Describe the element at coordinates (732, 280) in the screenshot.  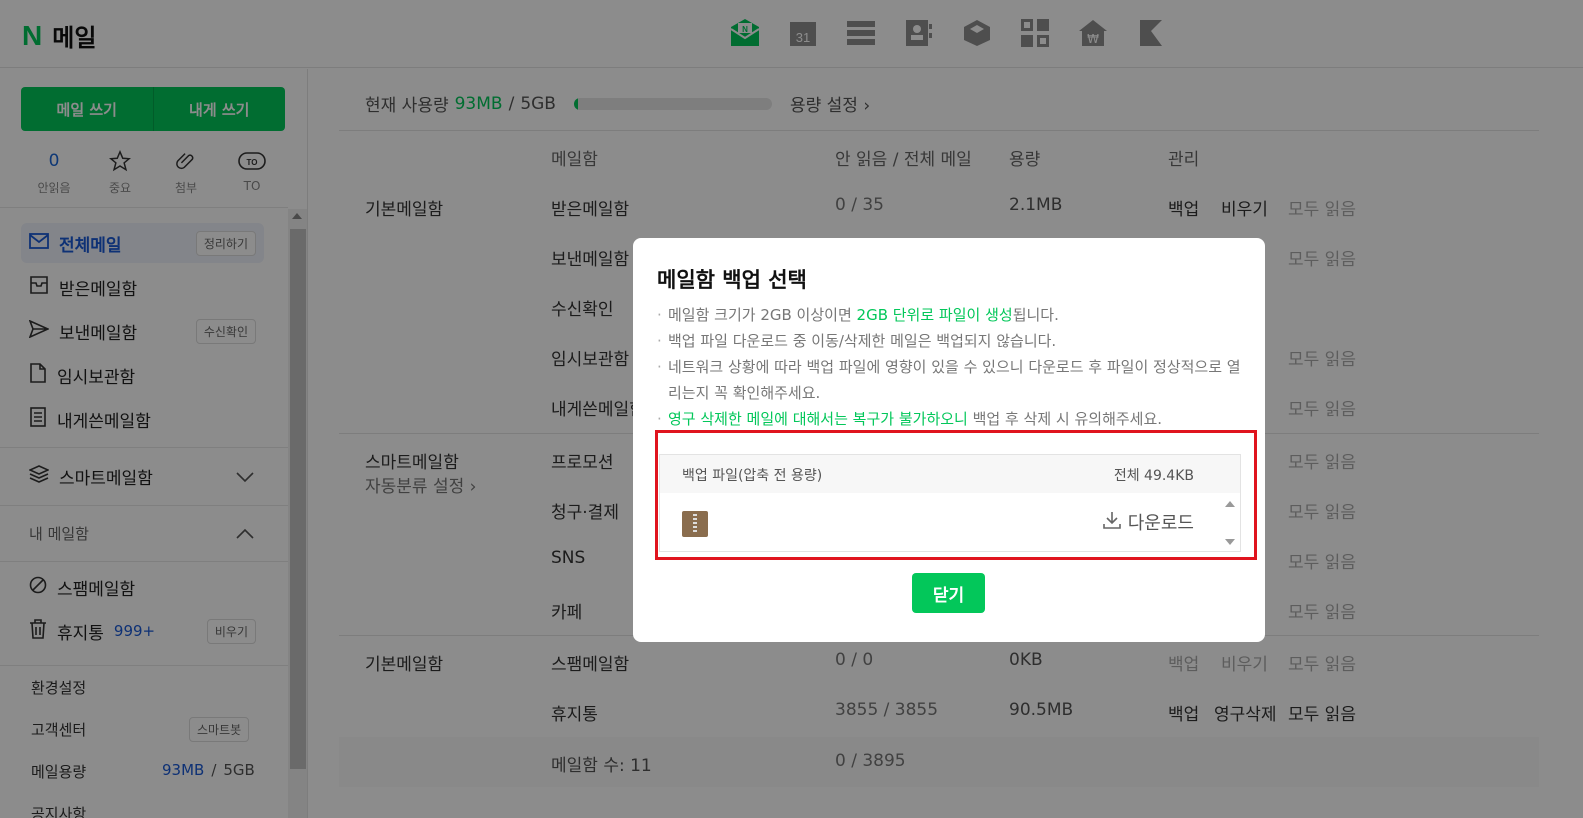
I see `dialog-title: 메일함 백업 선택` at that location.